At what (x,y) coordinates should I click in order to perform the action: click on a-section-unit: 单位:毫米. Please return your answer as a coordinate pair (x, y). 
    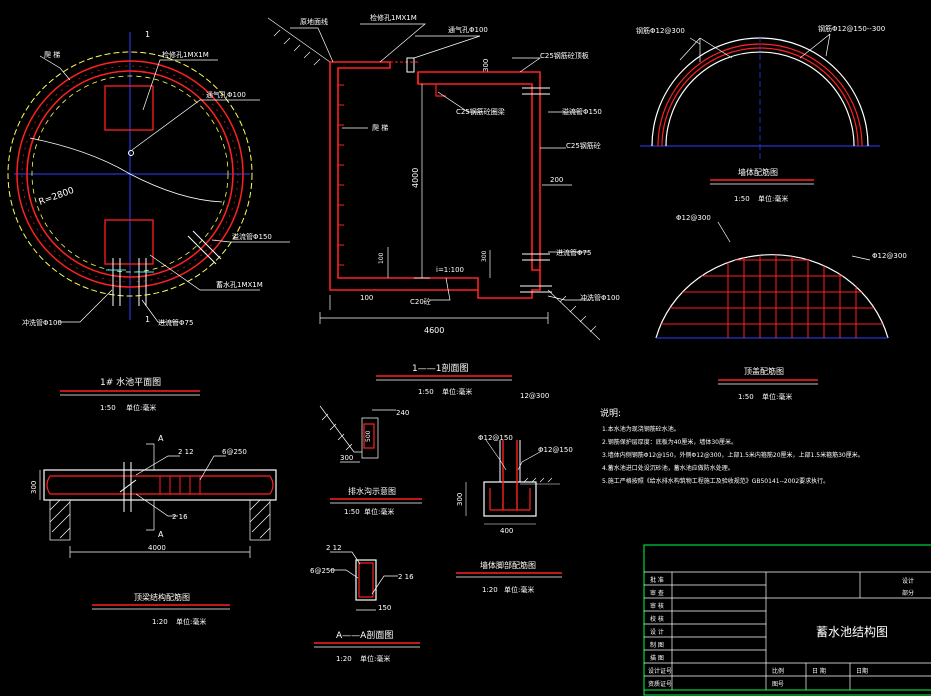
    Looking at the image, I should click on (375, 658).